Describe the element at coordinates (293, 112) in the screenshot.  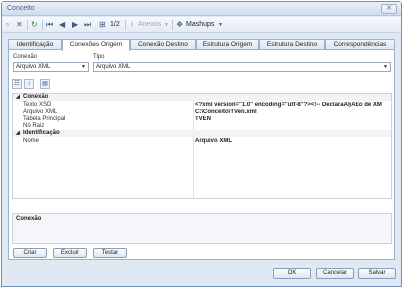
I see `property-value: C:\Conceito\TVen.xml` at that location.